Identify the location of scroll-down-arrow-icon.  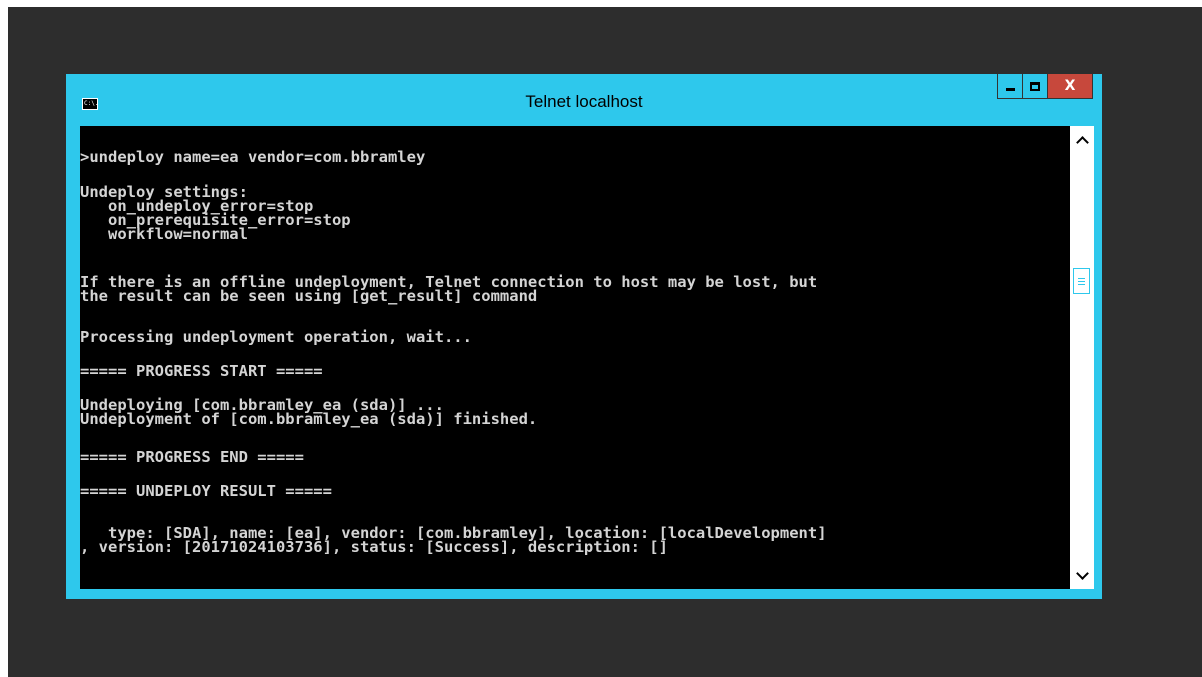
(1082, 573).